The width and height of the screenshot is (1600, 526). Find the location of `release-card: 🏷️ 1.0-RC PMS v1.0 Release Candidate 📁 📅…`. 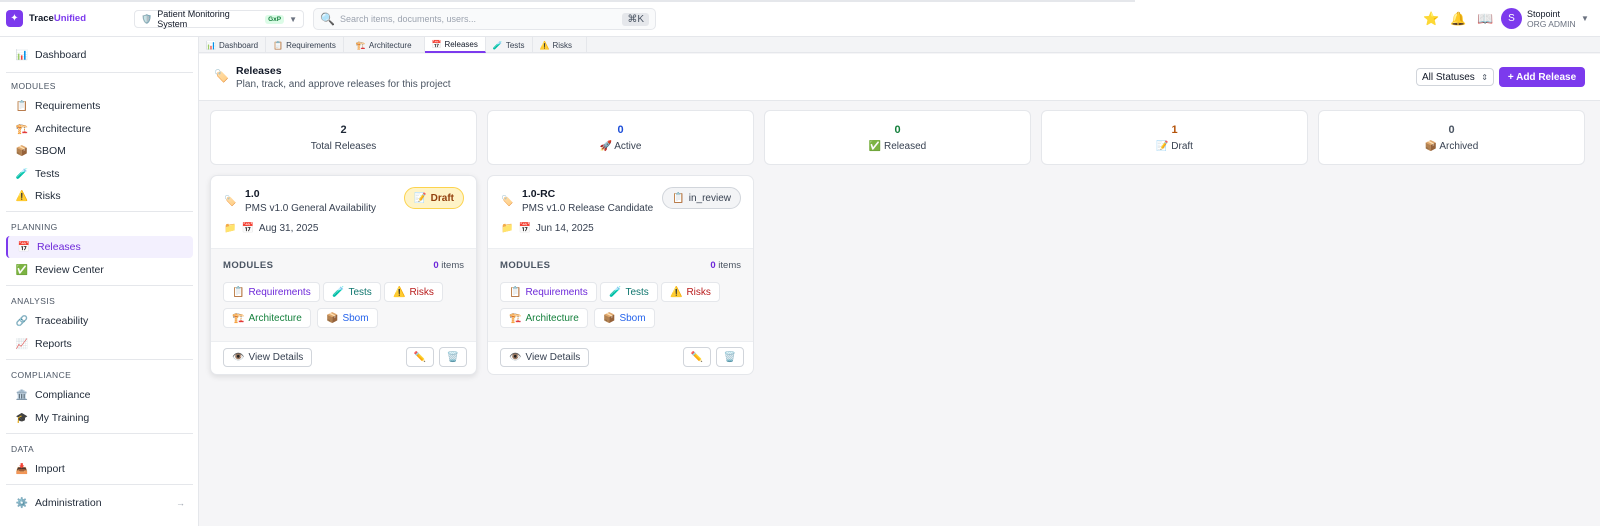

release-card: 🏷️ 1.0-RC PMS v1.0 Release Candidate 📁 📅… is located at coordinates (620, 275).